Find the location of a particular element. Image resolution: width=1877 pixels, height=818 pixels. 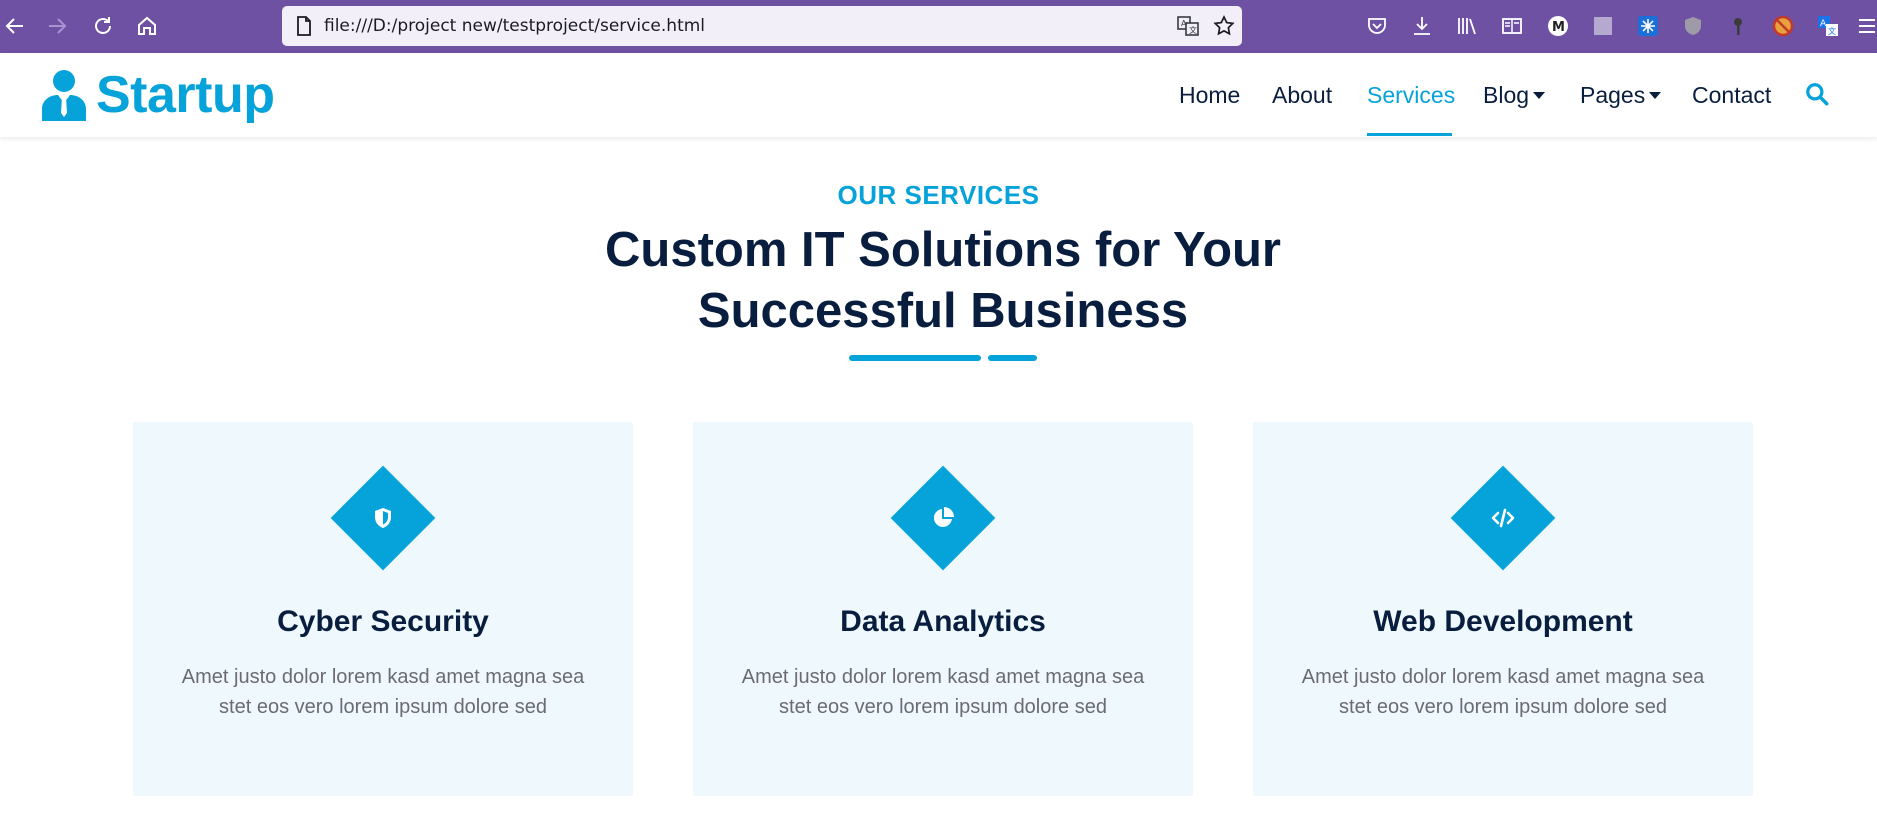

reader-view-icon is located at coordinates (1512, 26).